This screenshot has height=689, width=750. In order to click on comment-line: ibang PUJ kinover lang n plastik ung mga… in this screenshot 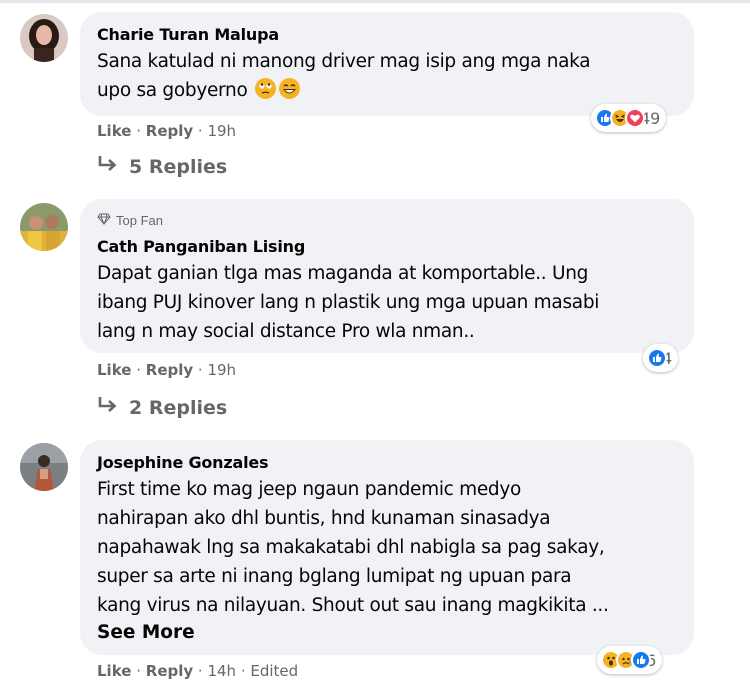, I will do `click(348, 302)`.